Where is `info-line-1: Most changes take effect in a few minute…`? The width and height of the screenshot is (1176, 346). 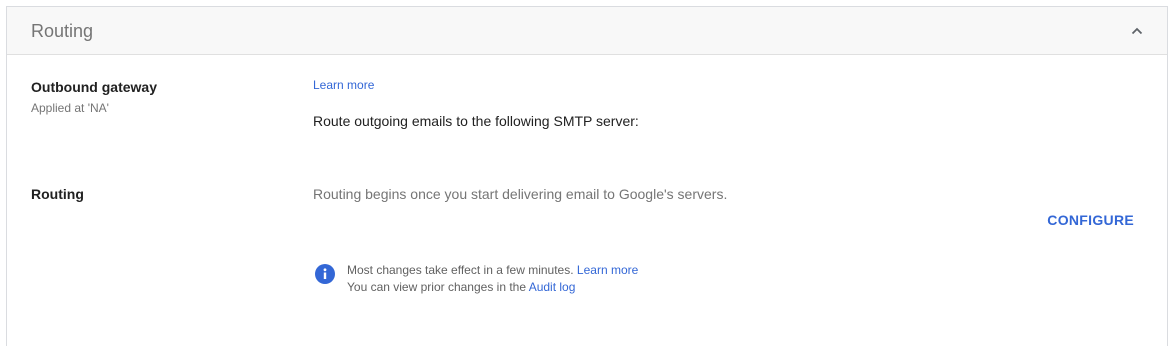 info-line-1: Most changes take effect in a few minute… is located at coordinates (492, 270).